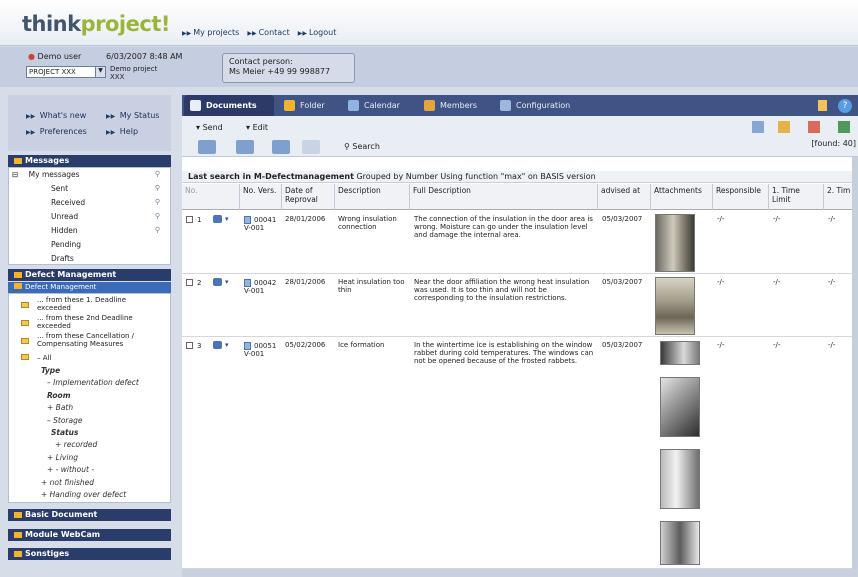  I want to click on nav-contact: ▶▶ Contact, so click(268, 32).